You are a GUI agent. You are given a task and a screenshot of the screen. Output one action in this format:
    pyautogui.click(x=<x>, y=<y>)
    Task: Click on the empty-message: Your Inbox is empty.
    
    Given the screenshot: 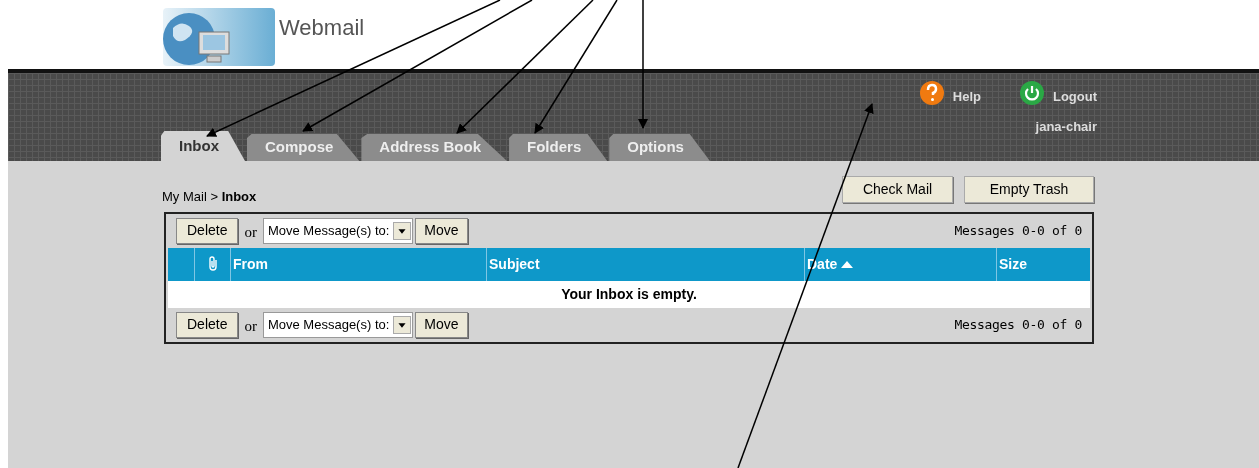 What is the action you would take?
    pyautogui.click(x=629, y=294)
    